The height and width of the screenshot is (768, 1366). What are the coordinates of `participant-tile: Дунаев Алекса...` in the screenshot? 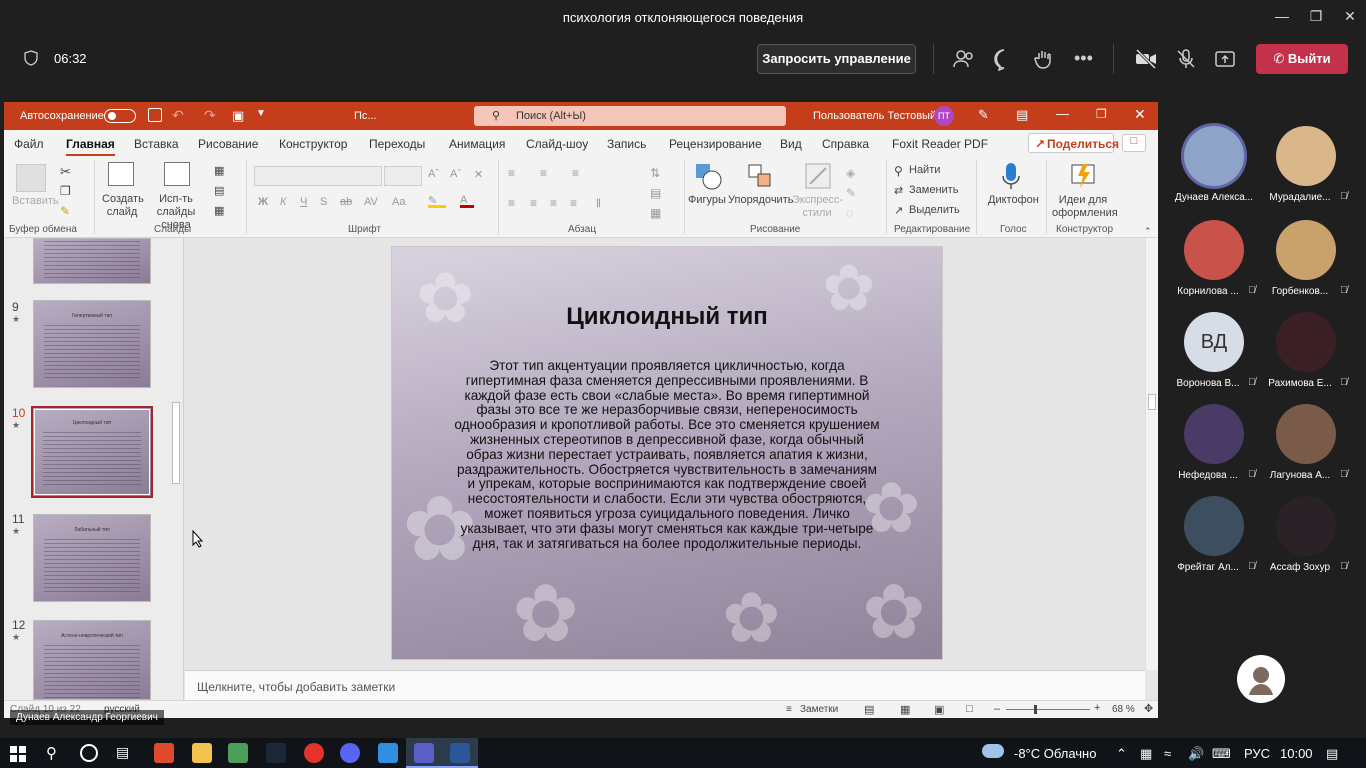 It's located at (1214, 172).